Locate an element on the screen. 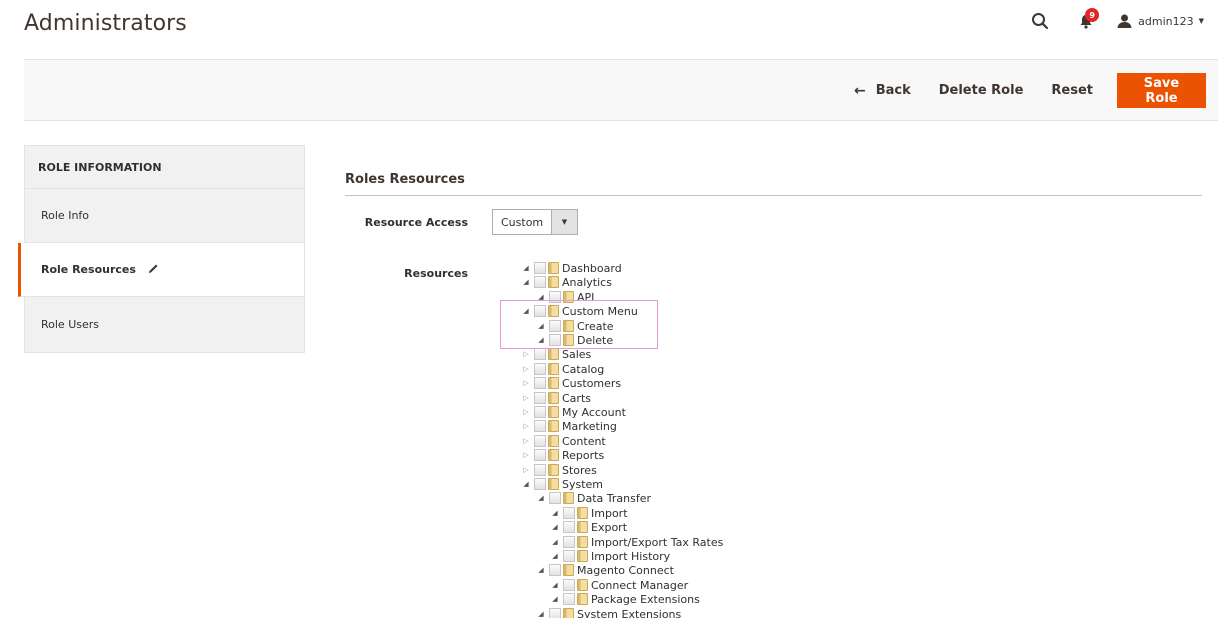 The image size is (1232, 618). tree-node: ▷ Carts is located at coordinates (555, 398).